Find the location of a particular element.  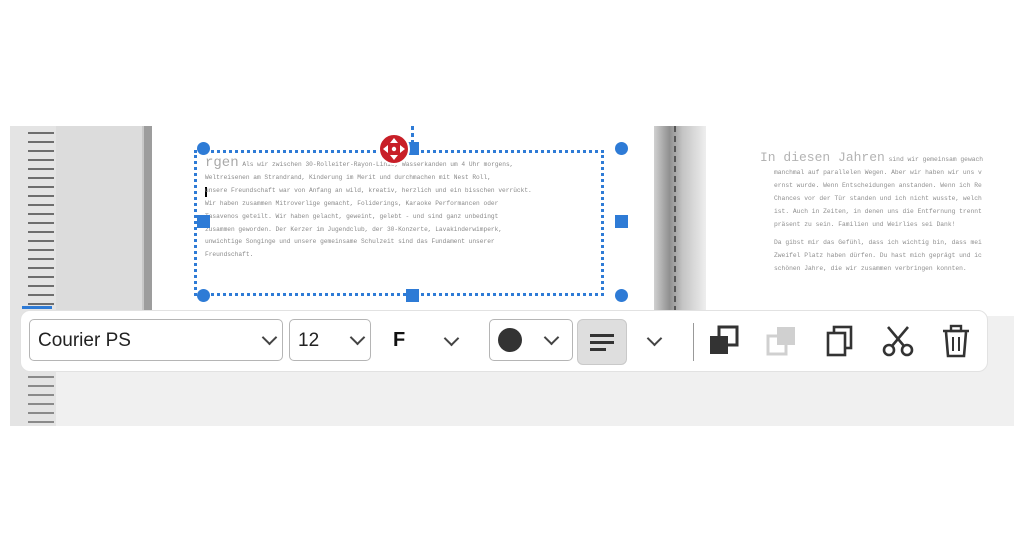

move-icon is located at coordinates (394, 149).